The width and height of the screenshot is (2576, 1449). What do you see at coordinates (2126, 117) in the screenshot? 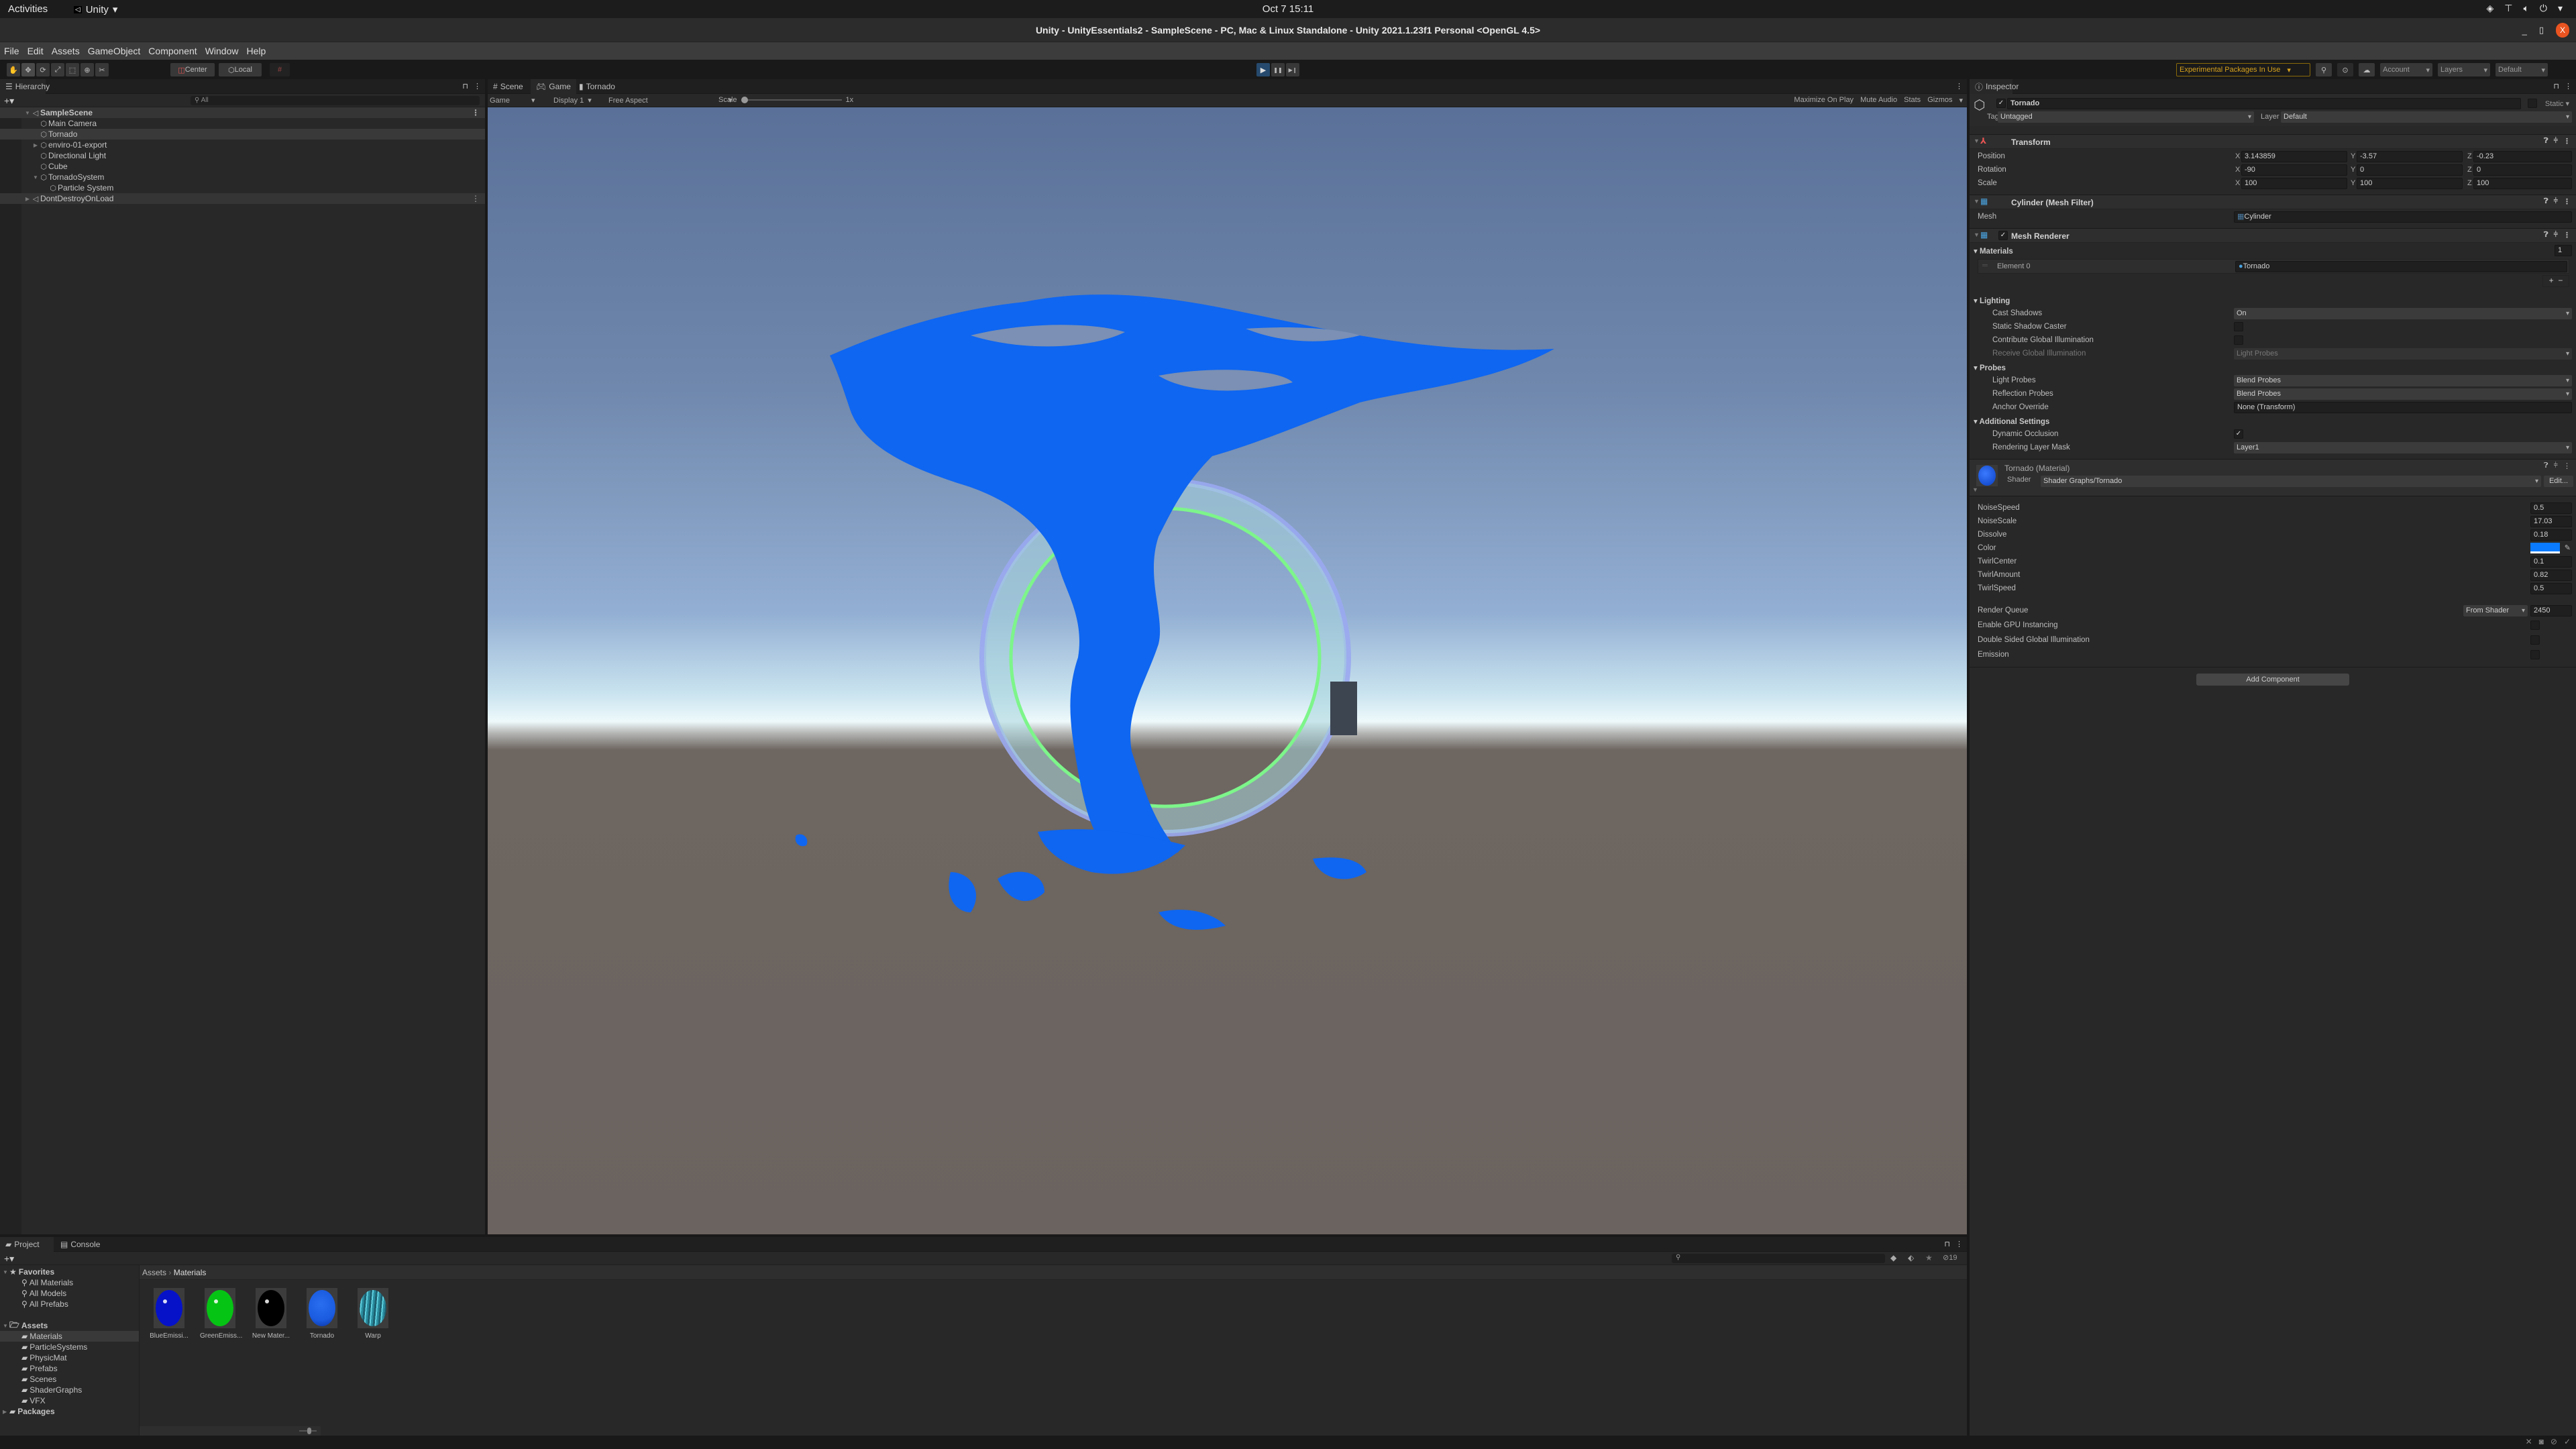
I see `tag-dropdown: Untagged` at bounding box center [2126, 117].